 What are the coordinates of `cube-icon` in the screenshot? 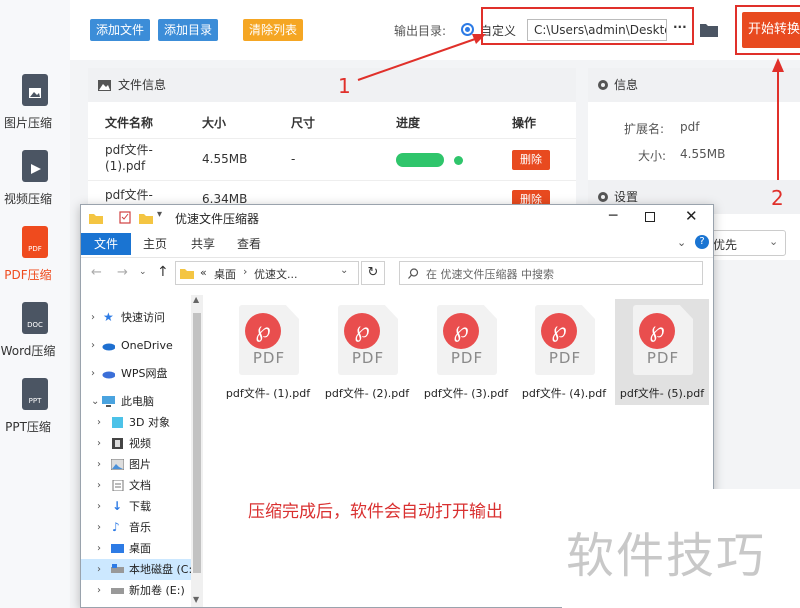 It's located at (117, 422).